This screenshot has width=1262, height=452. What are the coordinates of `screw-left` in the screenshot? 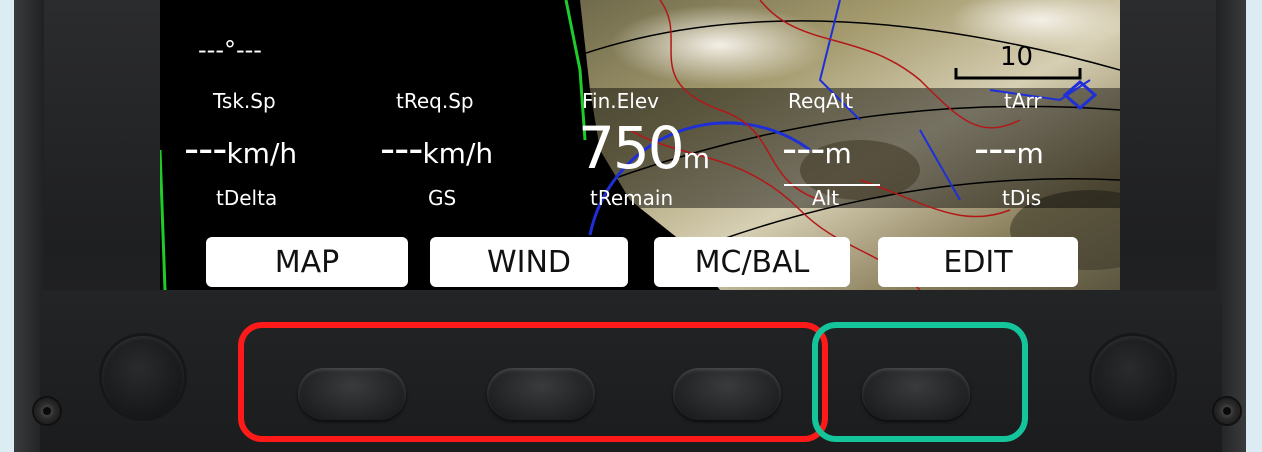 It's located at (47, 411).